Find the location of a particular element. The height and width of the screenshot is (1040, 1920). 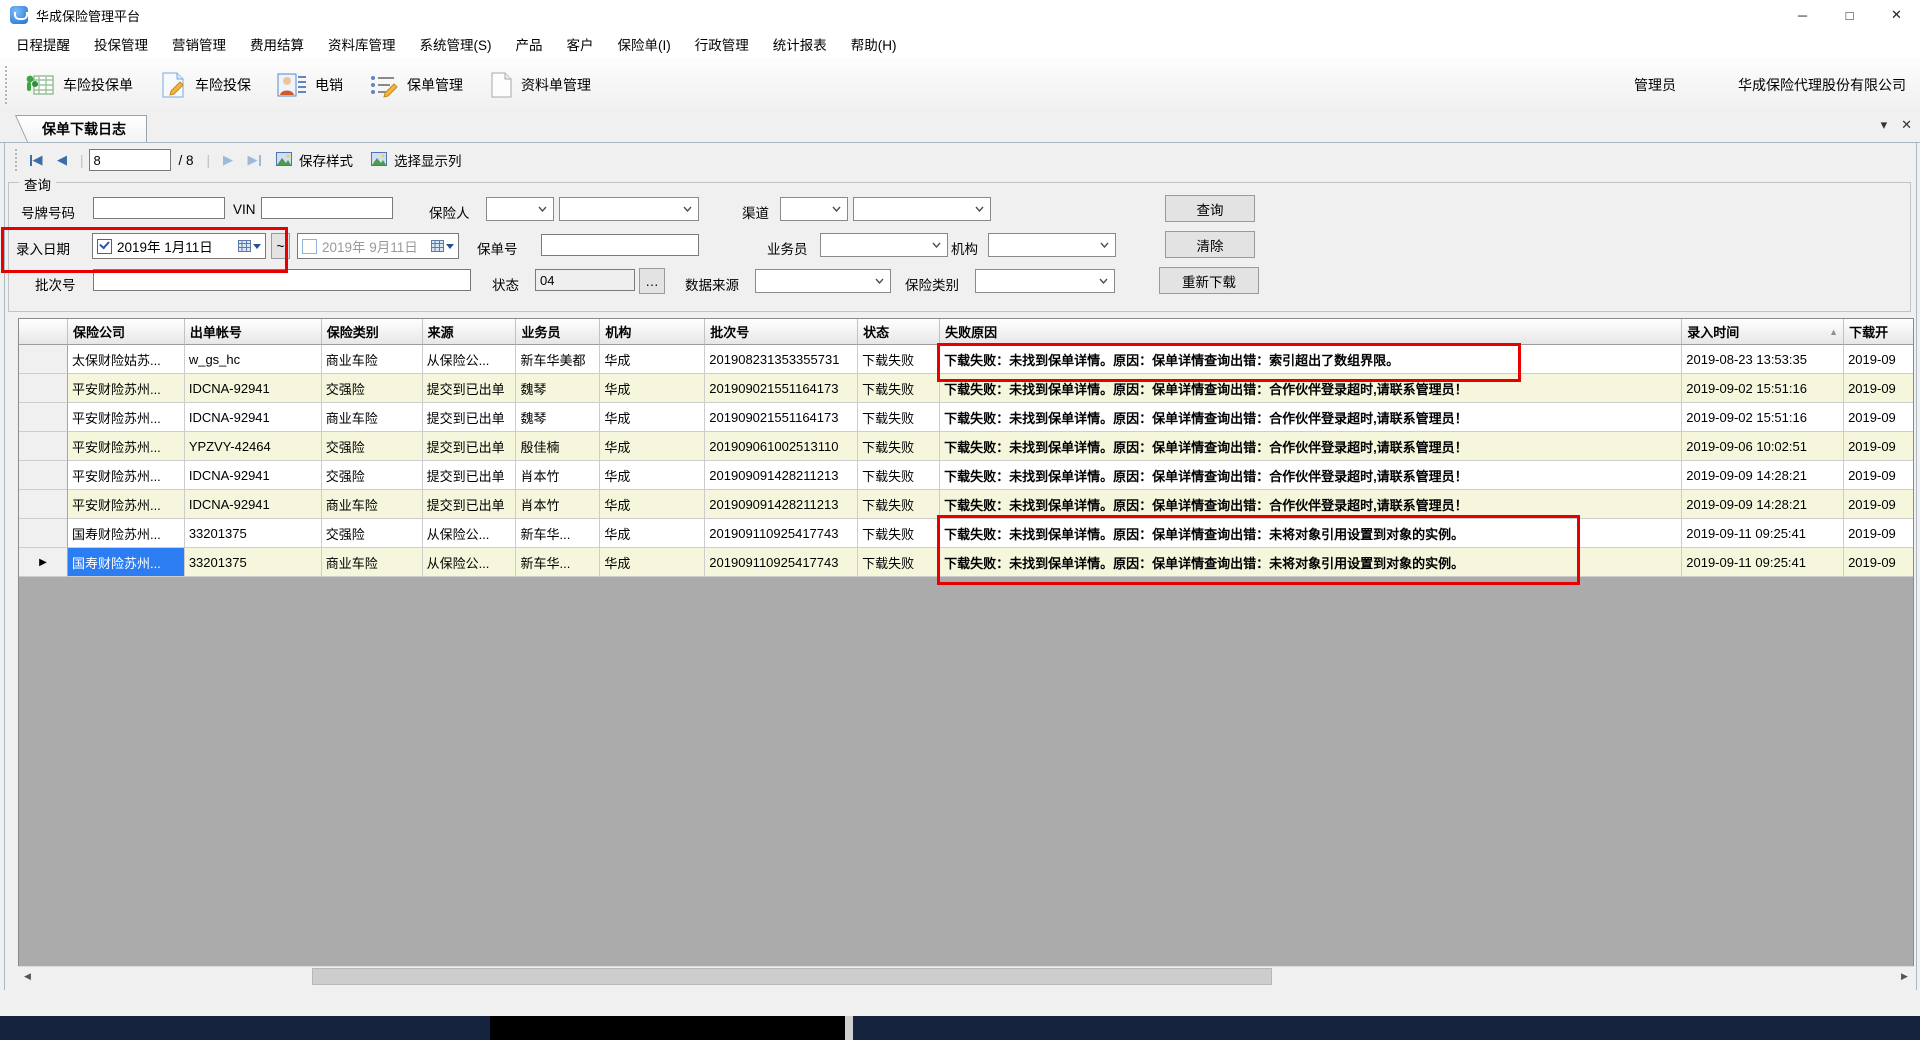

menu-item-help: 帮助(H) is located at coordinates (874, 44).